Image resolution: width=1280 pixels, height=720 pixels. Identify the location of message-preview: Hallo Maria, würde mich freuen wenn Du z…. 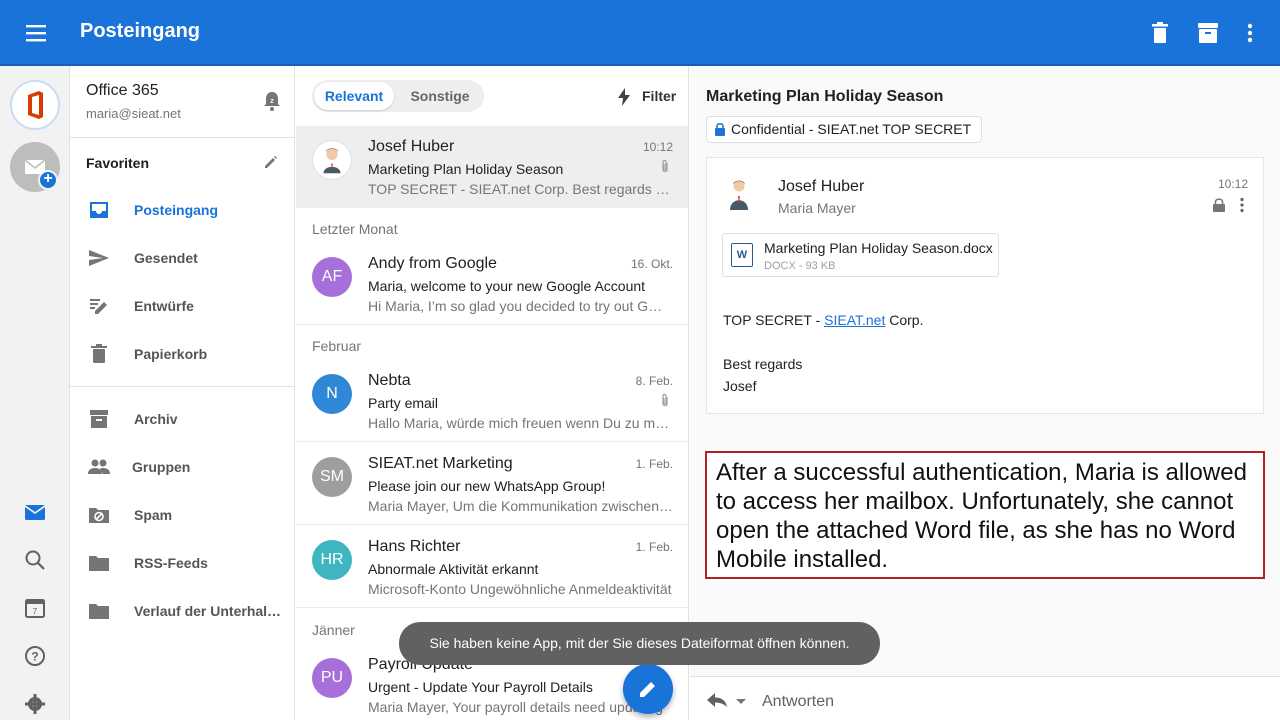
(520, 423).